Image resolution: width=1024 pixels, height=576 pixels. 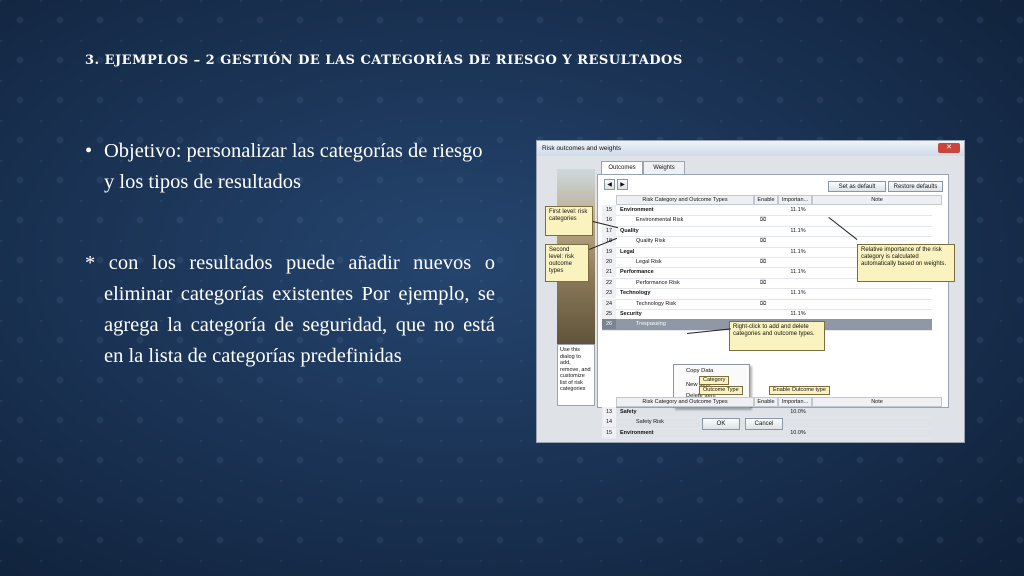 What do you see at coordinates (699, 371) in the screenshot?
I see `menu-item-copy-data: Copy Data` at bounding box center [699, 371].